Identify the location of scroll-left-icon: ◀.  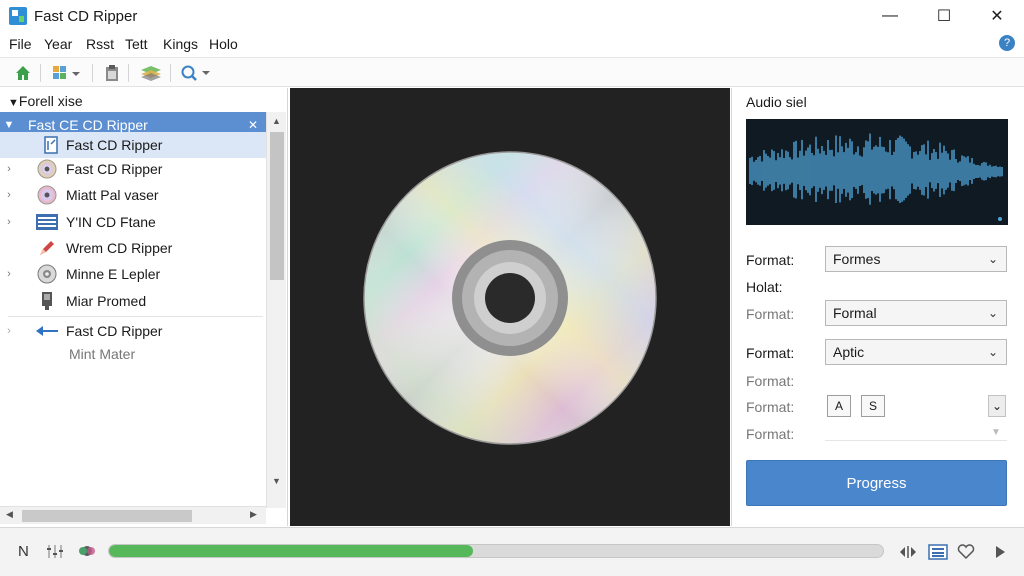
(9, 514).